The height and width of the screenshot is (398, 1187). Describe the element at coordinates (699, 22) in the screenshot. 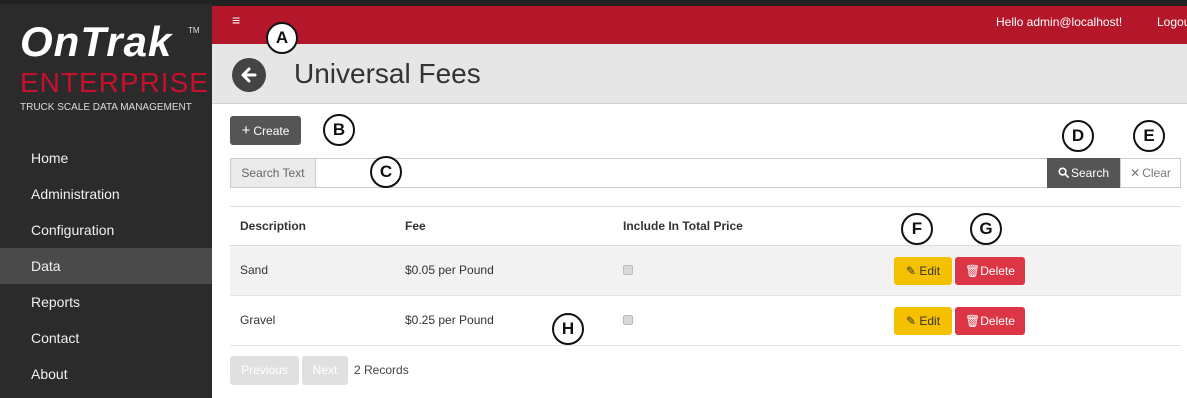

I see `top-bar: ≡ Hello admin@localhost! Logout` at that location.